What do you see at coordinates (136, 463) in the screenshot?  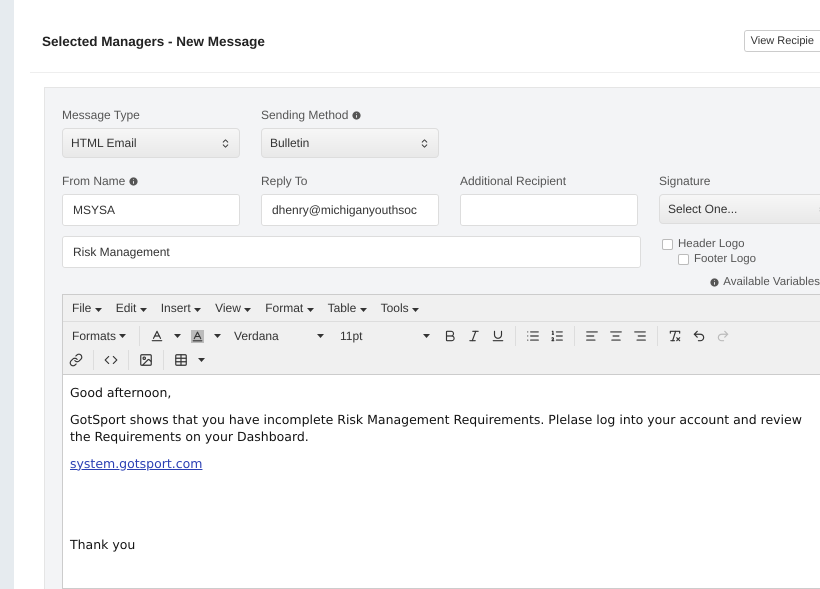 I see `website-link: system.gotsport.com` at bounding box center [136, 463].